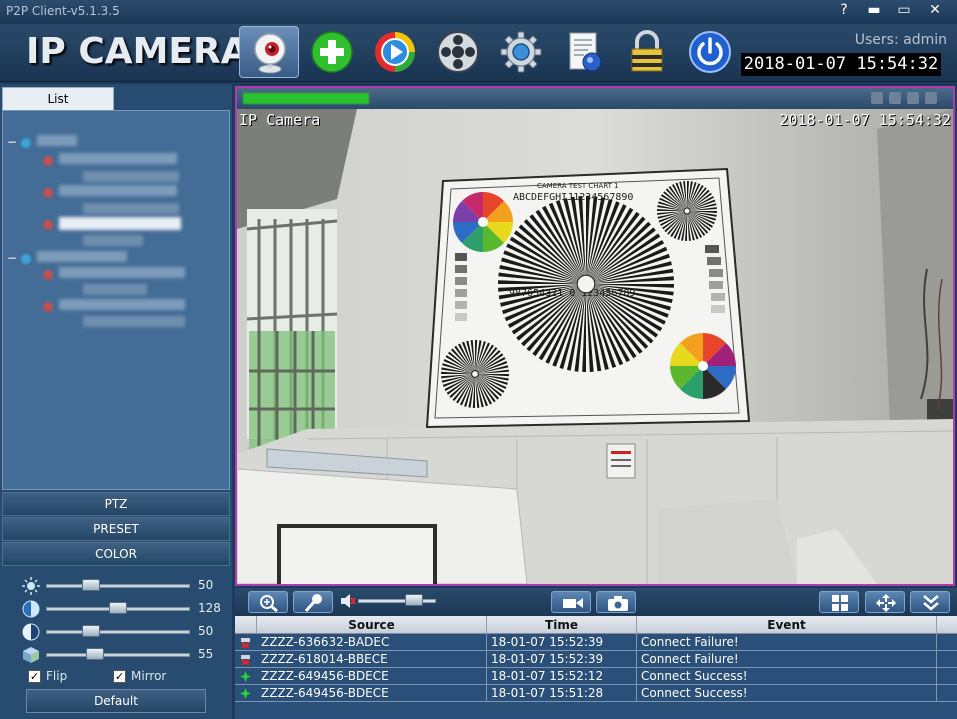 The image size is (957, 719). I want to click on grid-icon, so click(840, 603).